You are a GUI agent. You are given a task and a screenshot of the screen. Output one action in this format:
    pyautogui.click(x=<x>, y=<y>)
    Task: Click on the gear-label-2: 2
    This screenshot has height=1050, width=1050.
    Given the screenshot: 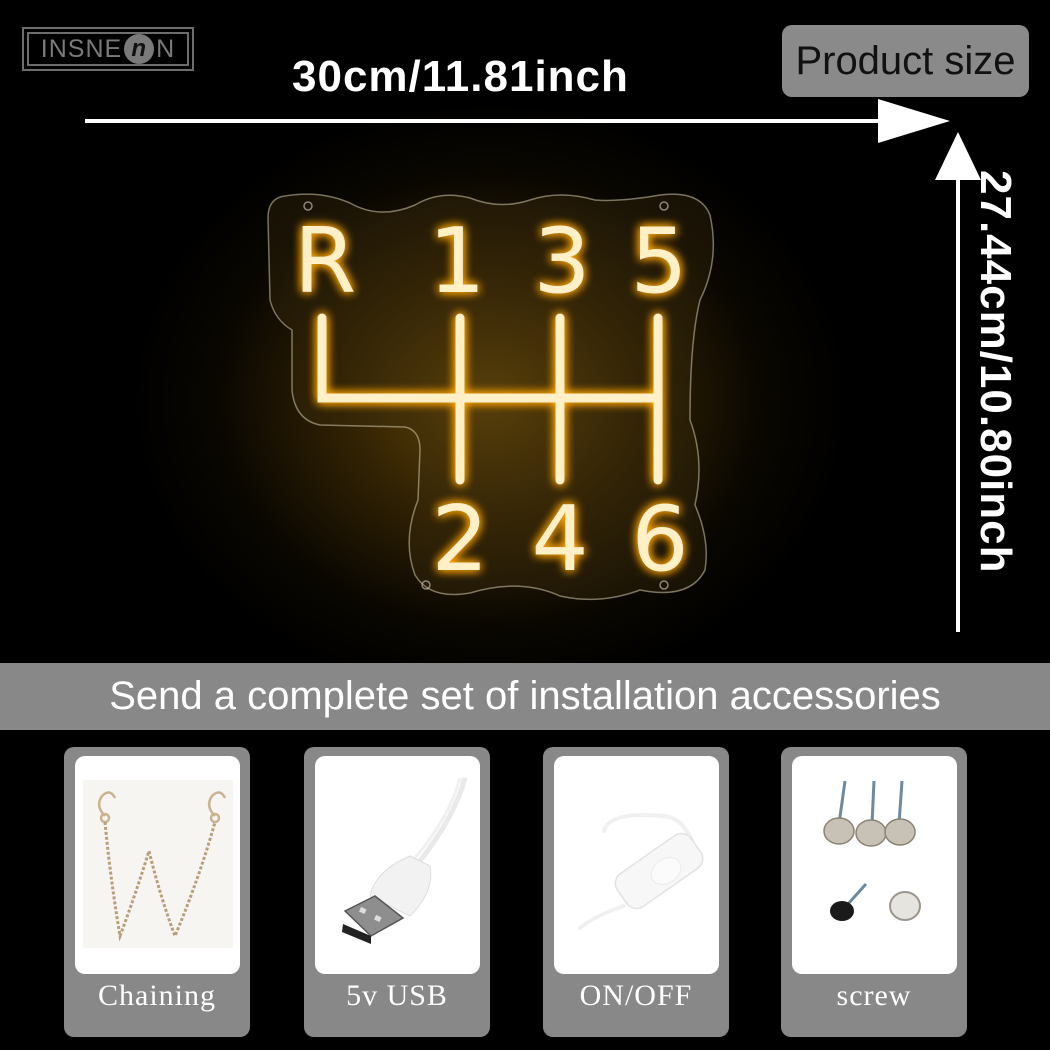 What is the action you would take?
    pyautogui.click(x=459, y=539)
    